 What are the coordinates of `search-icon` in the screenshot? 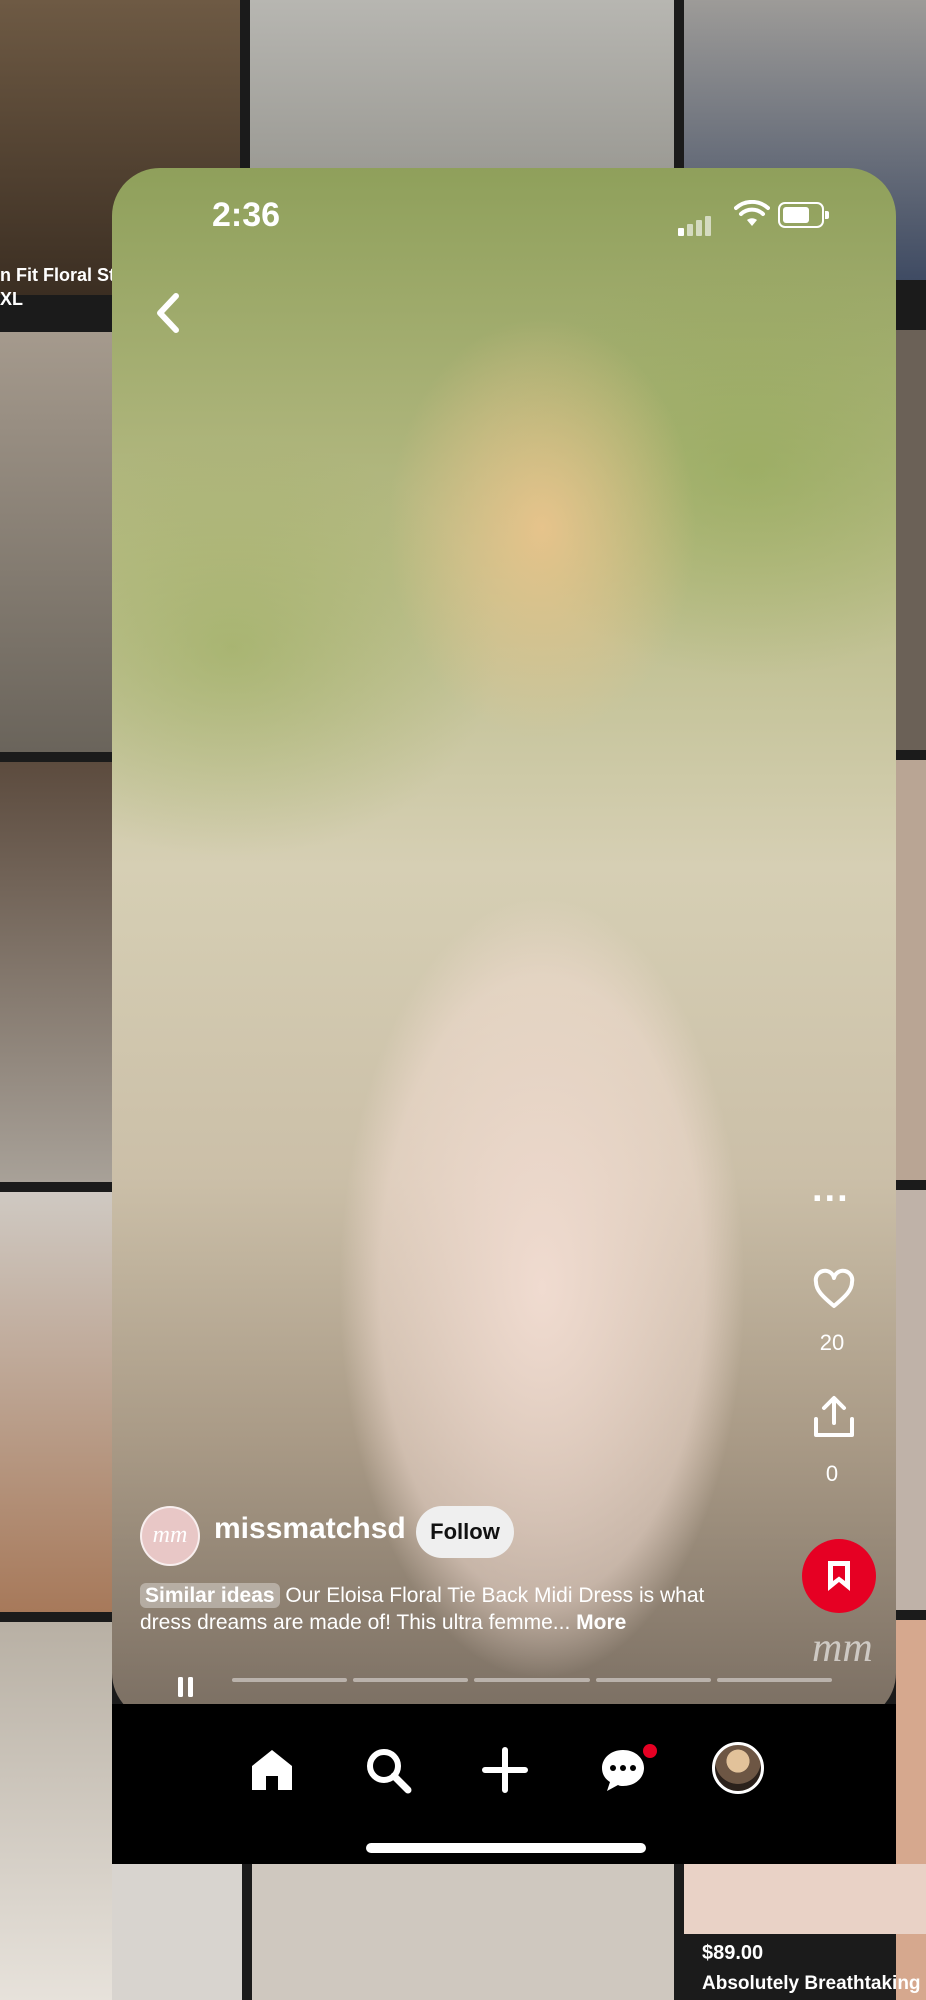 It's located at (388, 1770).